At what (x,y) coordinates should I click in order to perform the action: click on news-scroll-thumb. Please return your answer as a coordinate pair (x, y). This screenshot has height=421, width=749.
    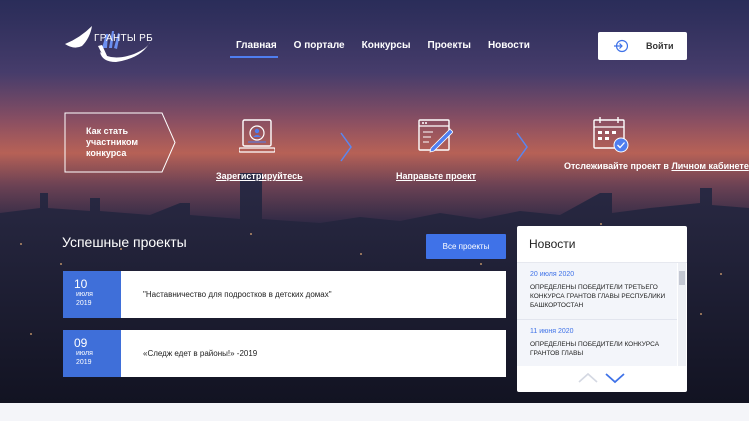
    Looking at the image, I should click on (682, 278).